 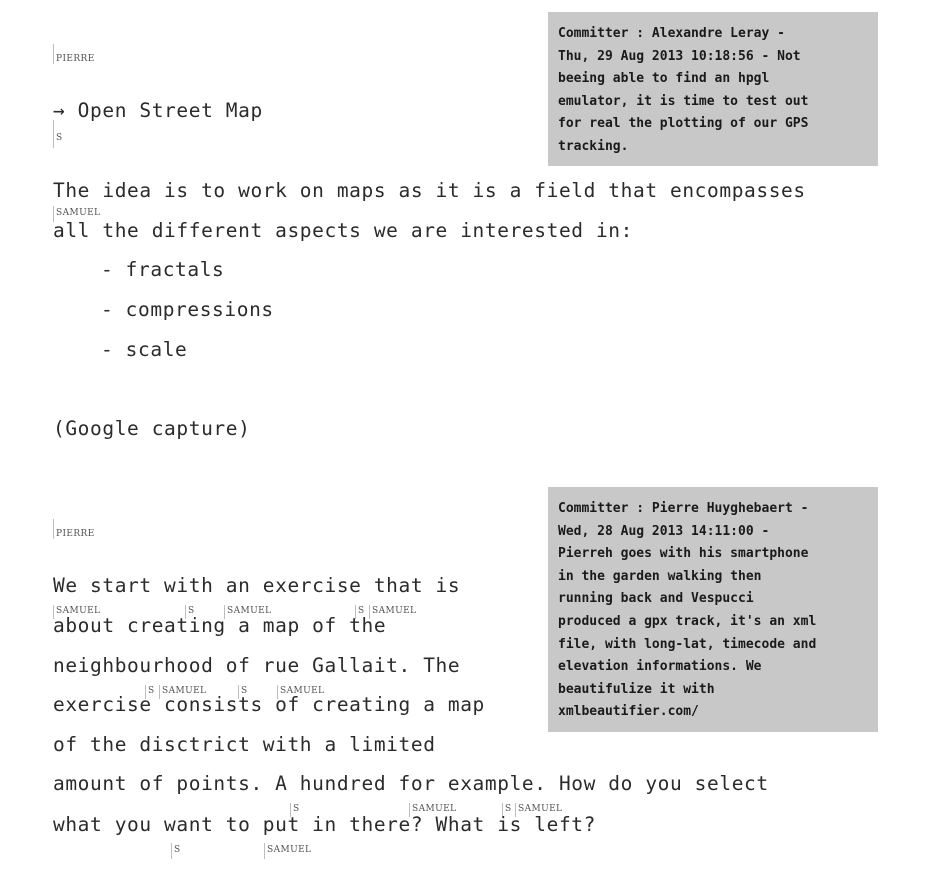 What do you see at coordinates (628, 712) in the screenshot?
I see `commit-note-line: xmlbeautifier.com/` at bounding box center [628, 712].